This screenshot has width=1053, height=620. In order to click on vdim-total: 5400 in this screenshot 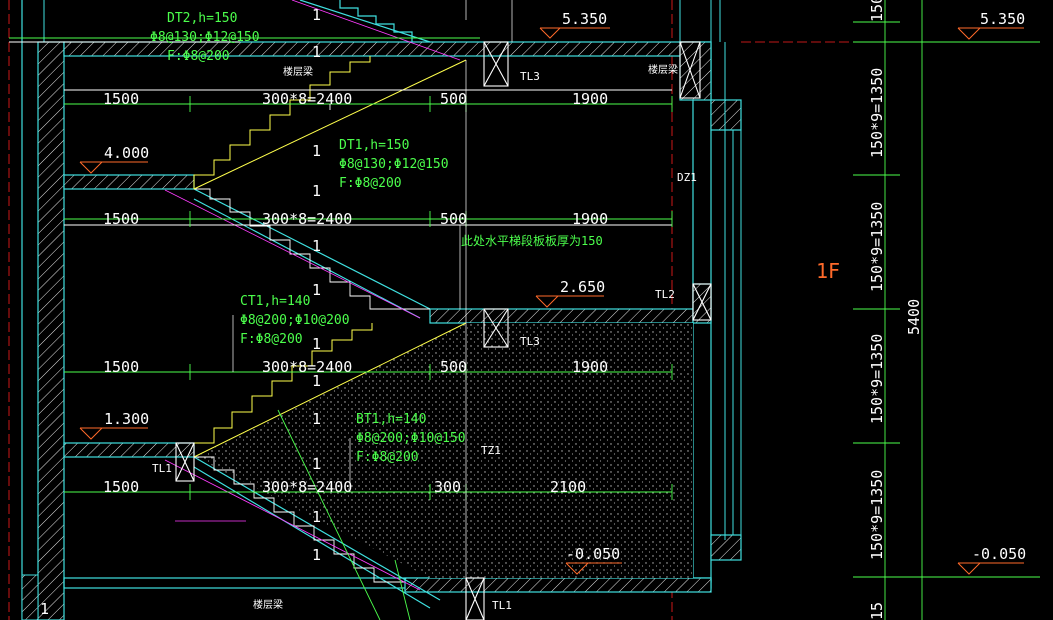, I will do `click(914, 317)`.